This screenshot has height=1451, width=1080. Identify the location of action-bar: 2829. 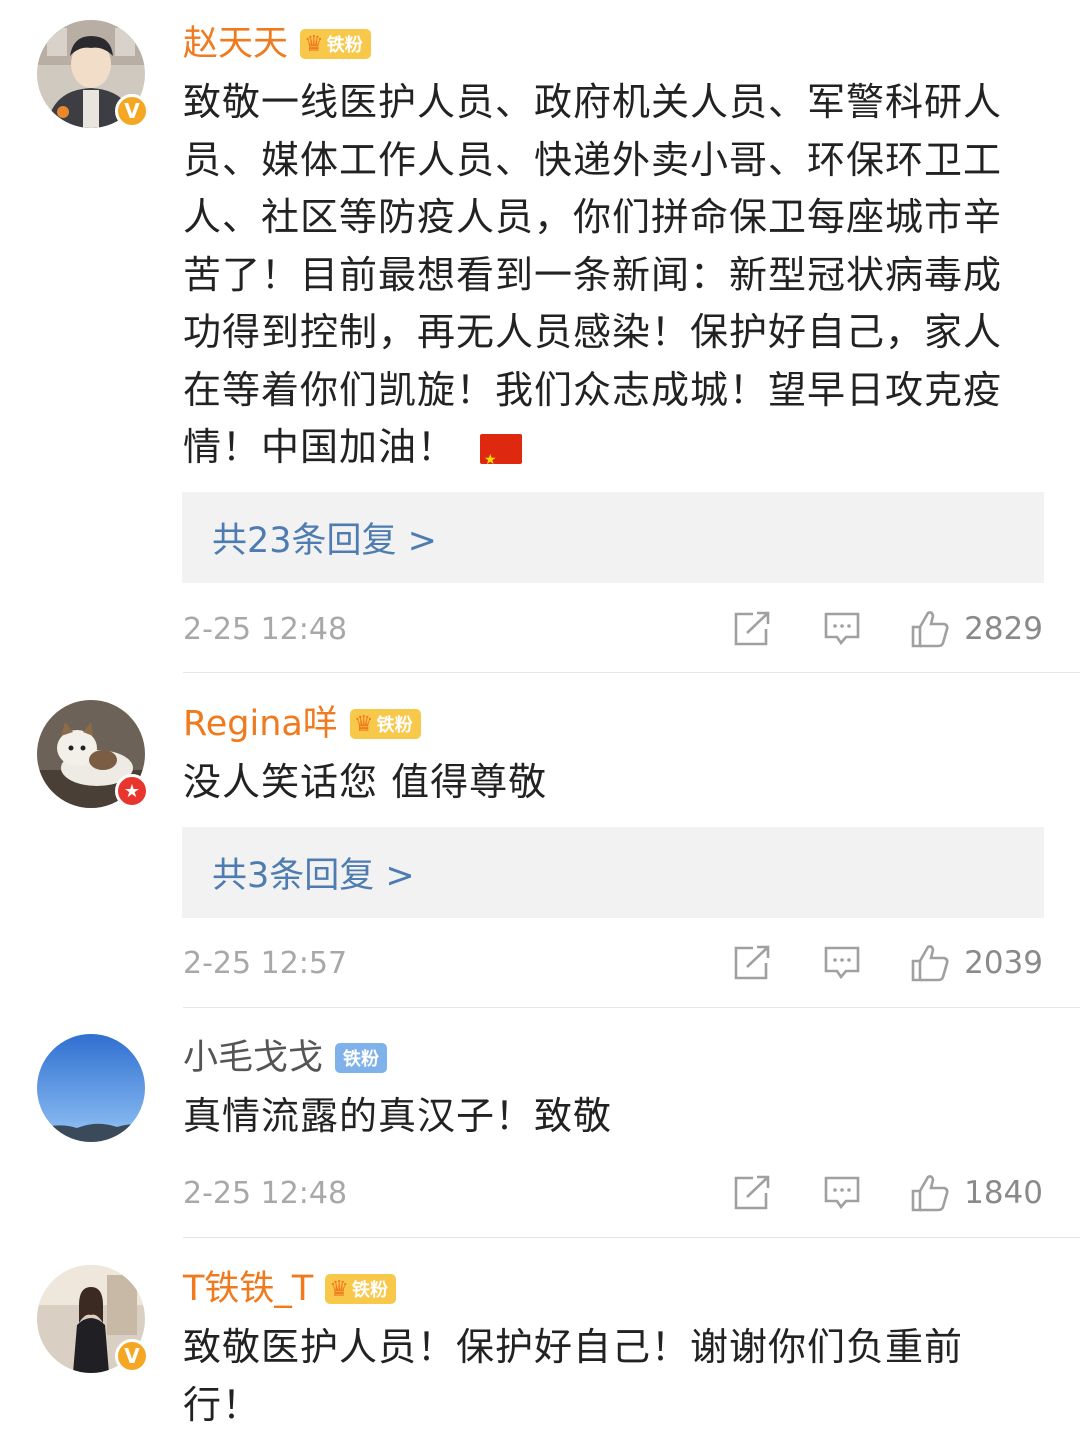
(887, 629).